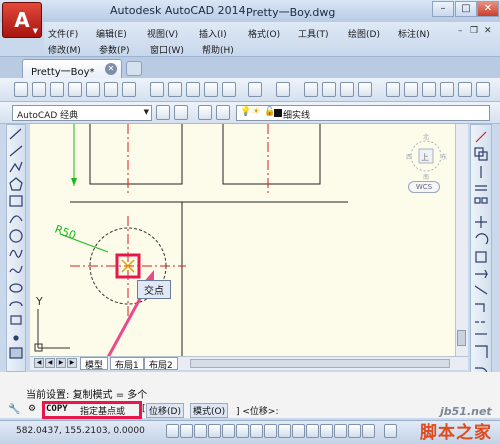 Image resolution: width=500 pixels, height=444 pixels. What do you see at coordinates (172, 431) in the screenshot?
I see `infer-constraints-toggle` at bounding box center [172, 431].